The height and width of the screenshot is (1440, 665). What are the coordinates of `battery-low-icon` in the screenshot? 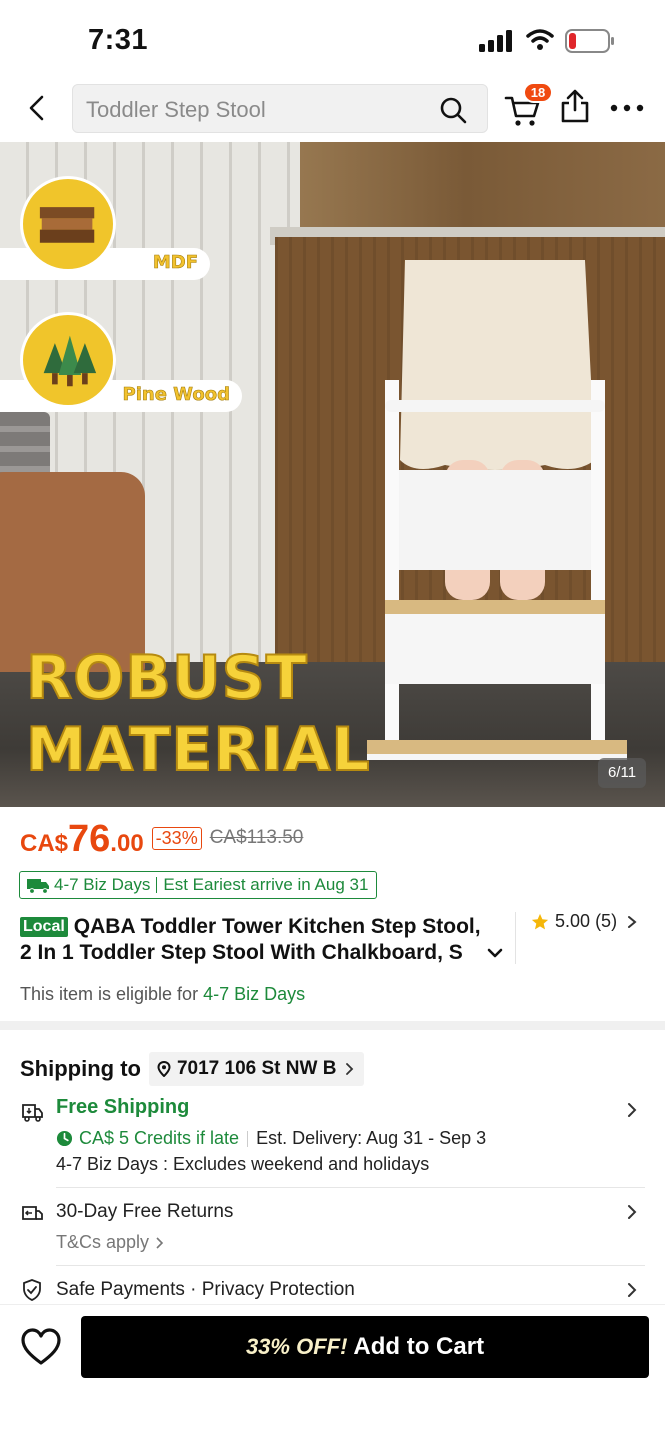 It's located at (589, 41).